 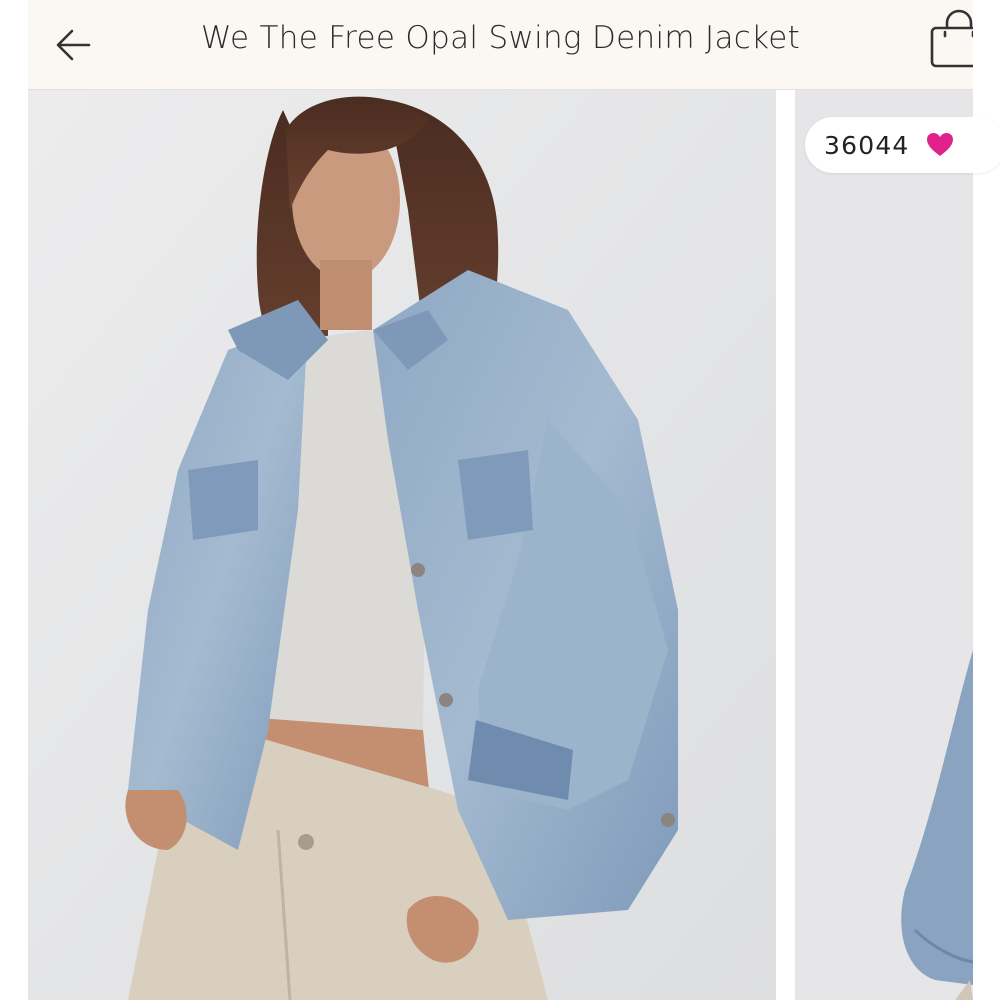 I want to click on arrow-left-icon, so click(x=73, y=45).